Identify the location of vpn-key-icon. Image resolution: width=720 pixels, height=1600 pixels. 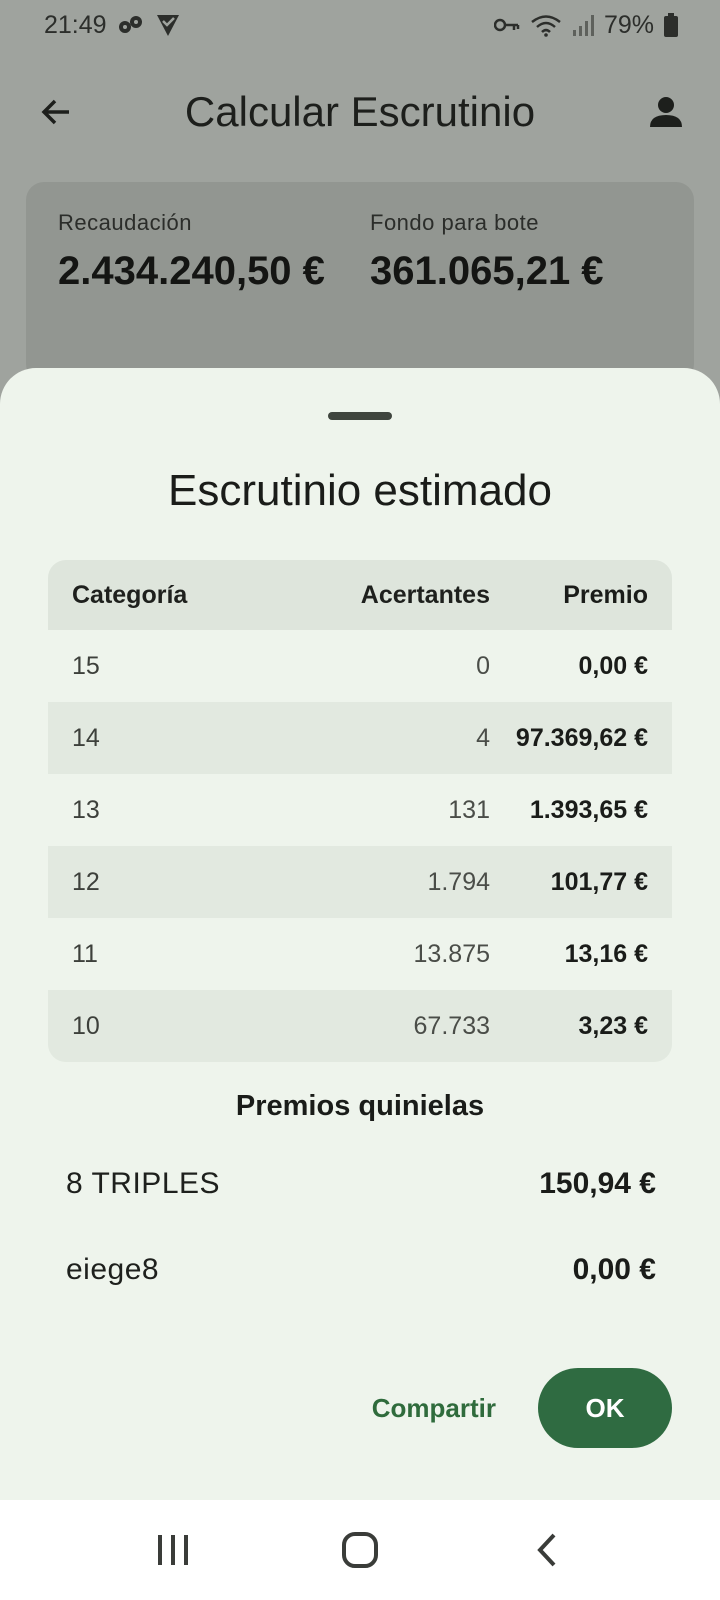
(506, 25).